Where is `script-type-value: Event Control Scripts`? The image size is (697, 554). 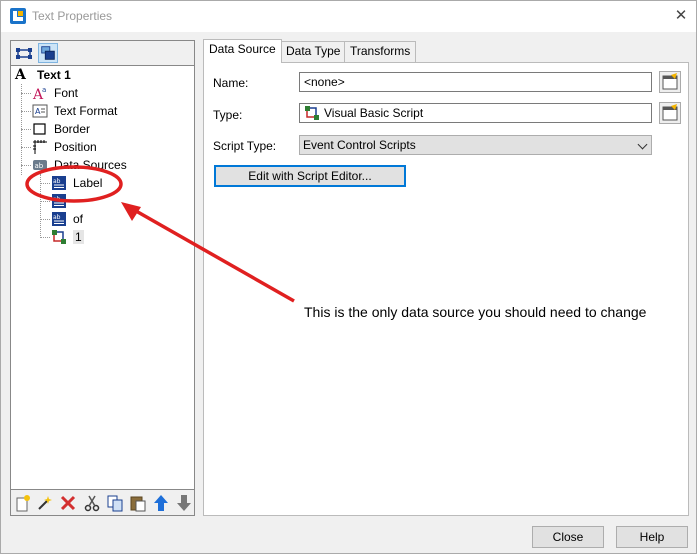
script-type-value: Event Control Scripts is located at coordinates (359, 145).